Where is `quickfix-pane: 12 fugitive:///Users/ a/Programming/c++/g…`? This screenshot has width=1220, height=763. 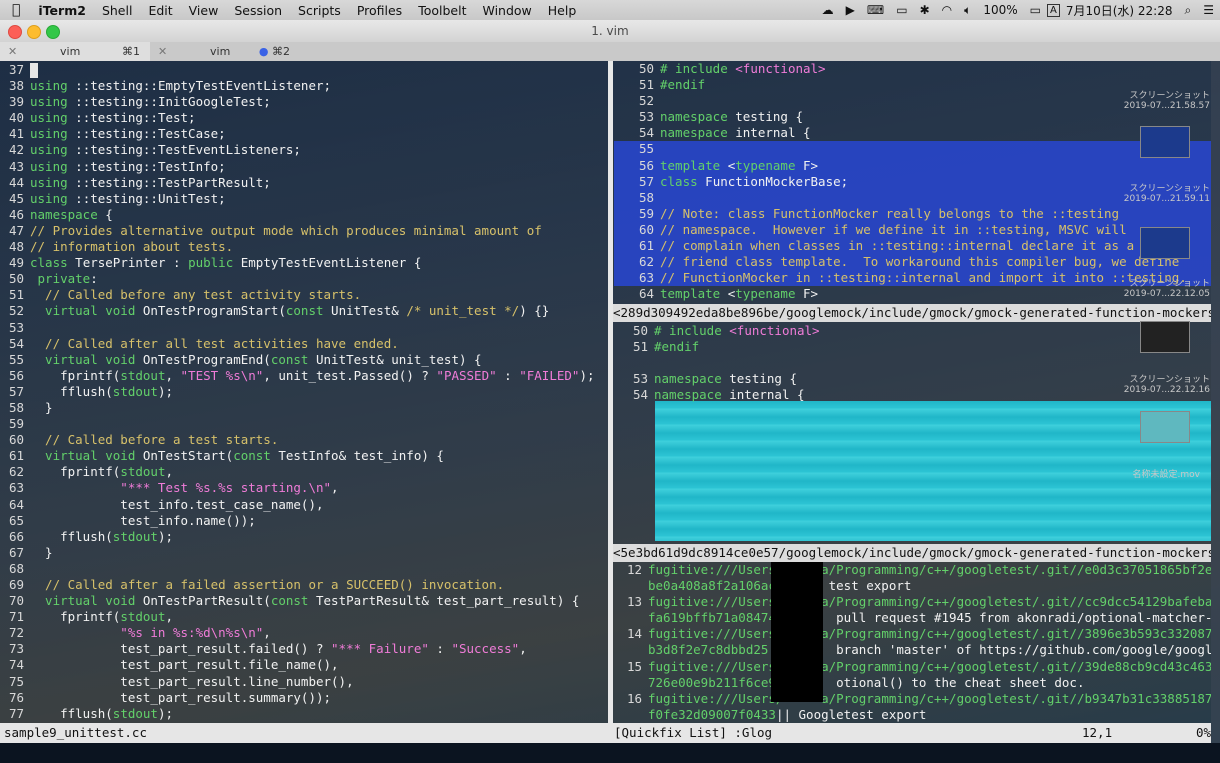 quickfix-pane: 12 fugitive:///Users/ a/Programming/c++/g… is located at coordinates (912, 642).